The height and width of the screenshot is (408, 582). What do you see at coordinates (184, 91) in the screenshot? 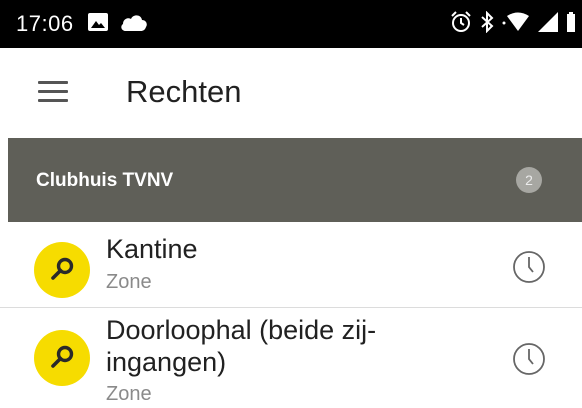
I see `page-title: Rechten` at bounding box center [184, 91].